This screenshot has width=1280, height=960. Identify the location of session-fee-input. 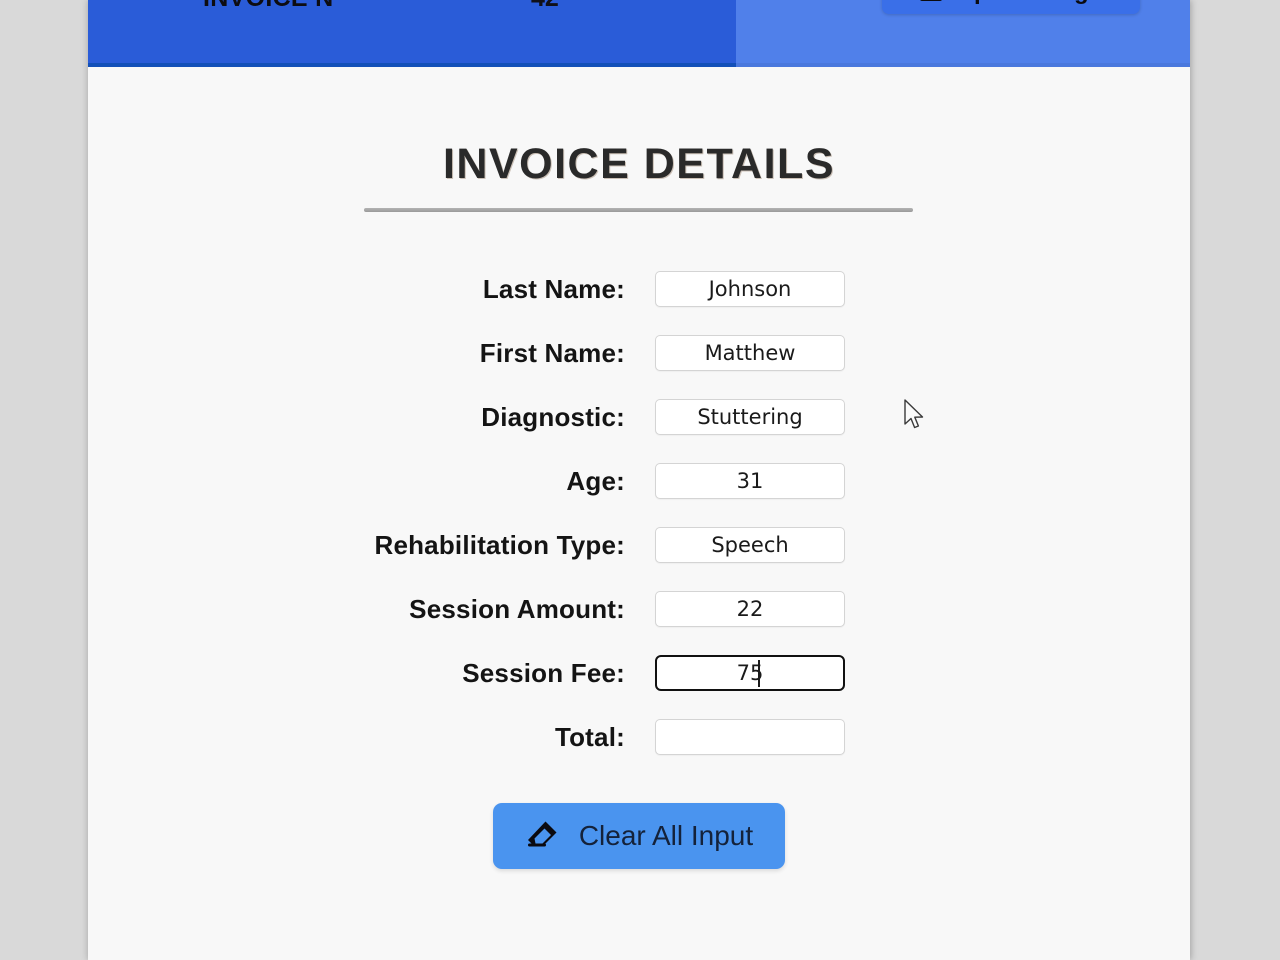
(750, 673).